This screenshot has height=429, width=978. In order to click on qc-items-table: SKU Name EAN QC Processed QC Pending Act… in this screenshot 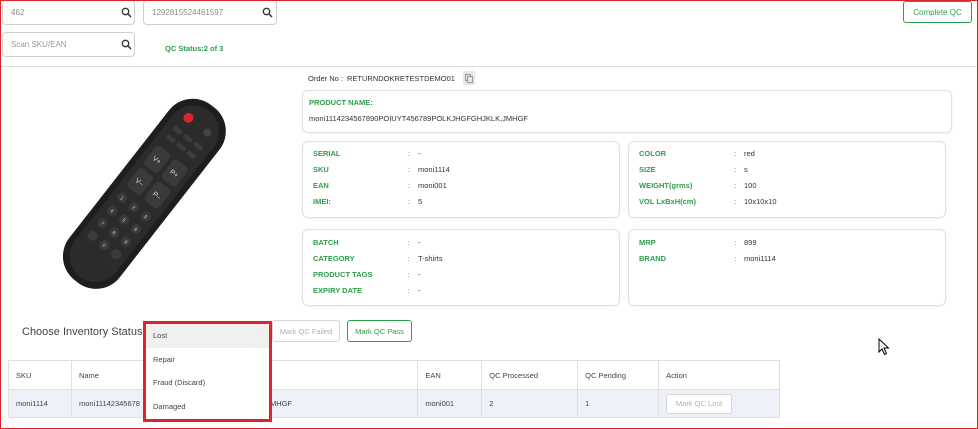, I will do `click(394, 389)`.